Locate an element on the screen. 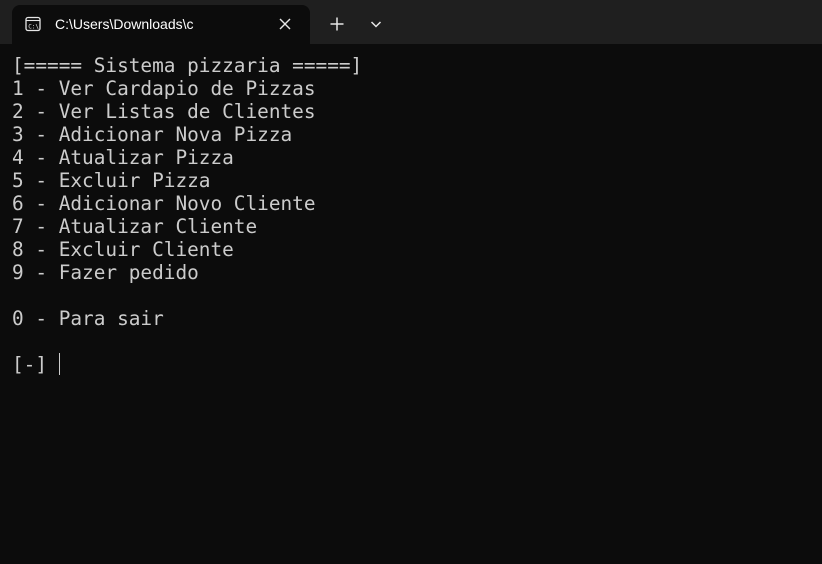  menu-option: 5 - Excluir Pizza is located at coordinates (111, 180).